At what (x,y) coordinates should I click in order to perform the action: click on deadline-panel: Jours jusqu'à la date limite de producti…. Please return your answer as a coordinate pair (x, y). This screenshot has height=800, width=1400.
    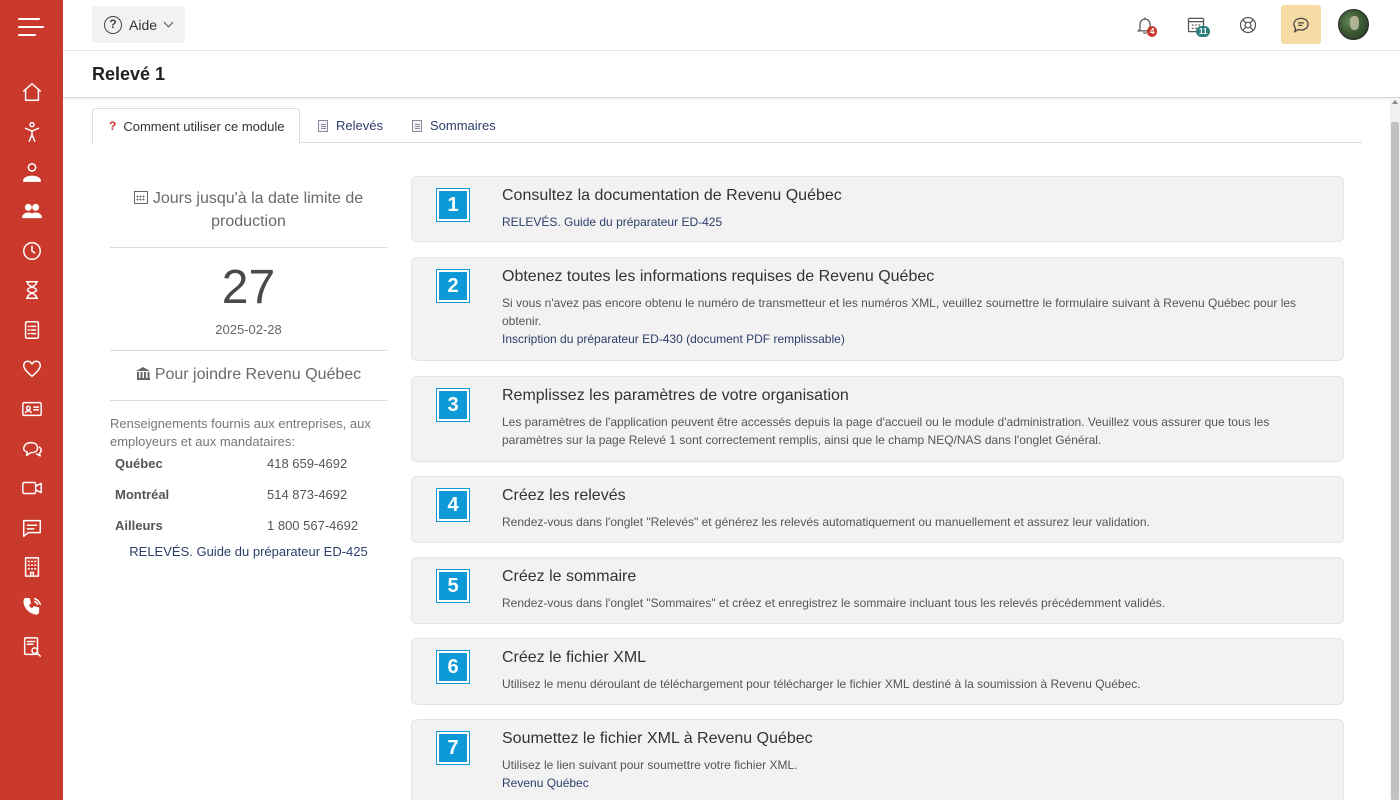
    Looking at the image, I should click on (248, 370).